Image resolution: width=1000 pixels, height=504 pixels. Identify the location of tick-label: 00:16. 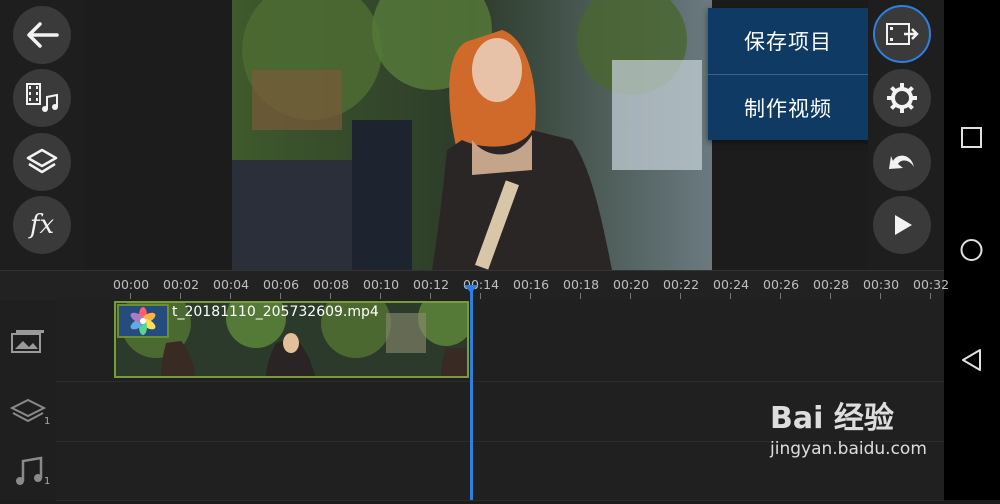
(531, 284).